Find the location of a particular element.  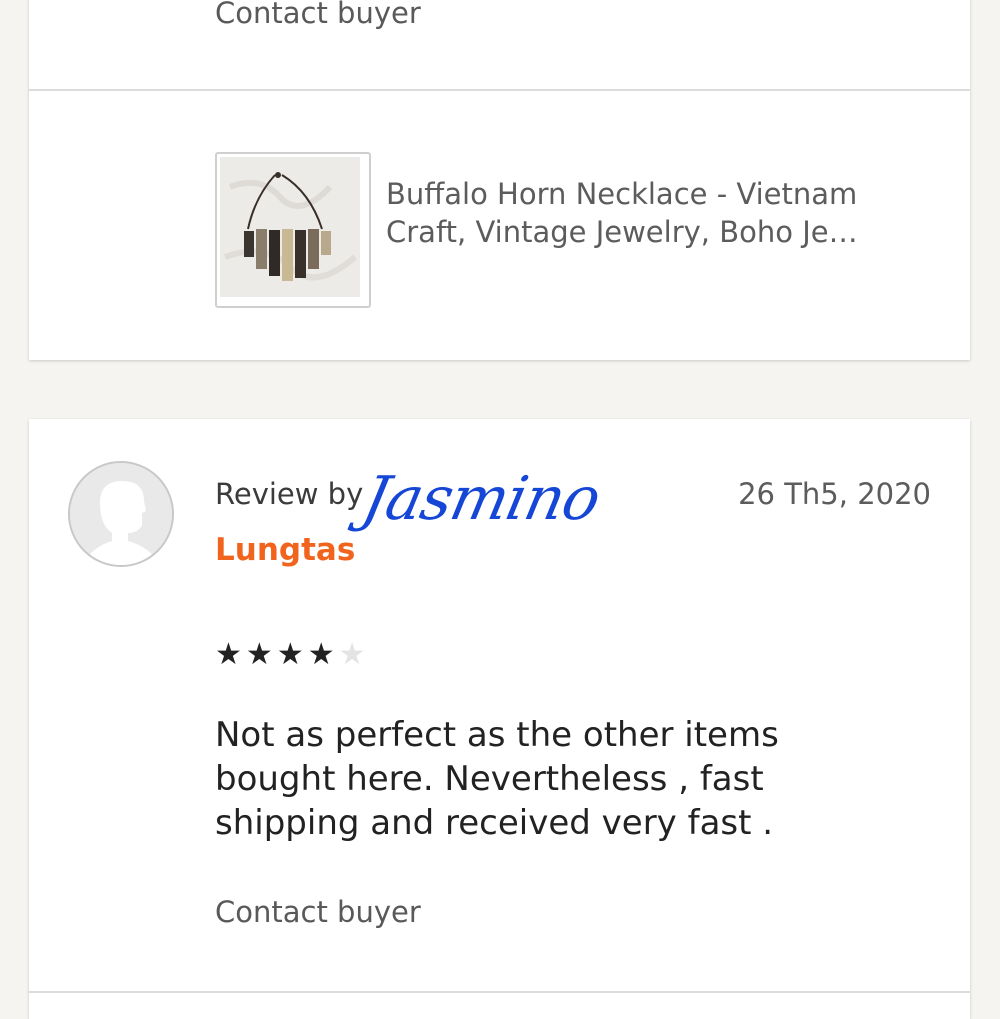

necklace-photo is located at coordinates (290, 227).